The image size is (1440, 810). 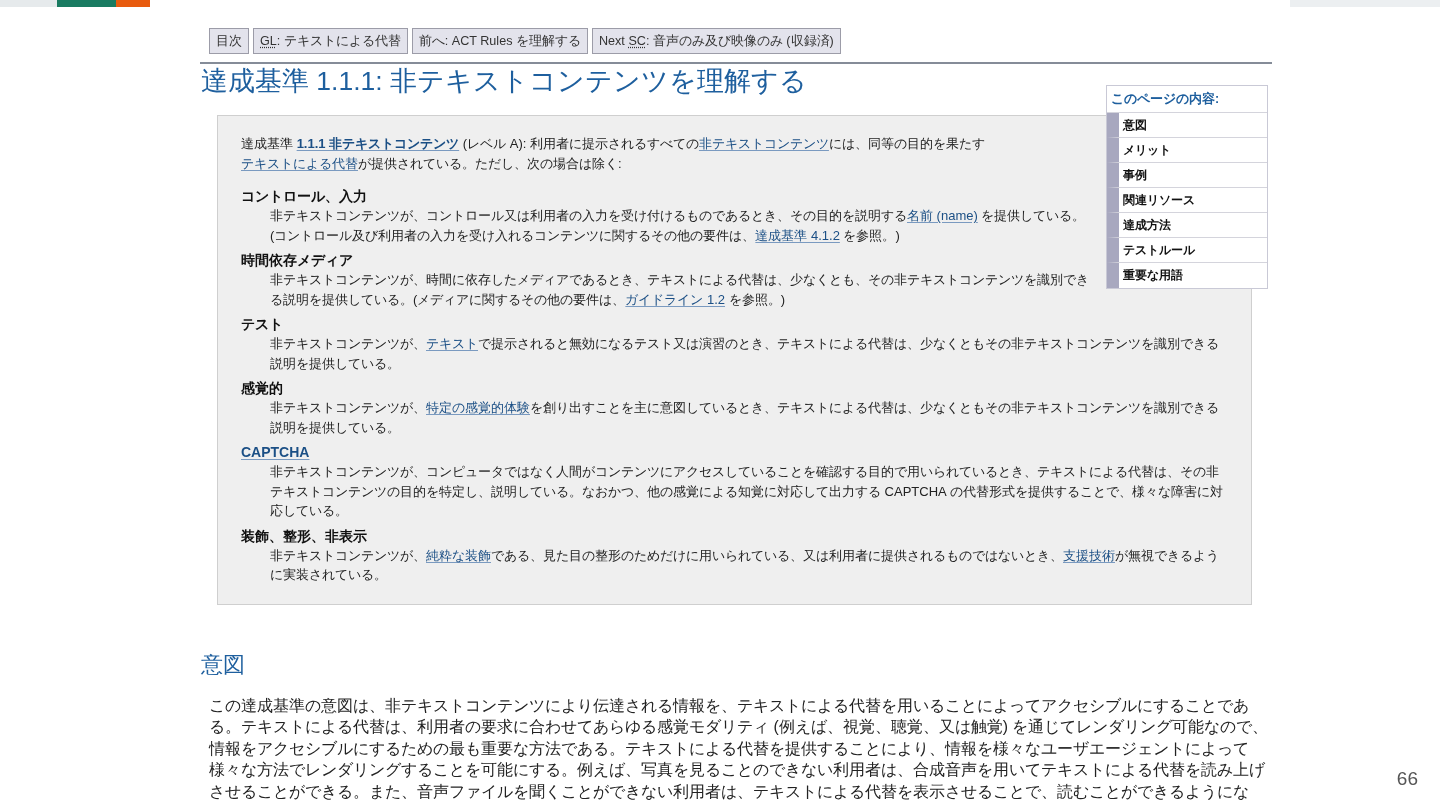 I want to click on section-heading: 意図, so click(x=223, y=664).